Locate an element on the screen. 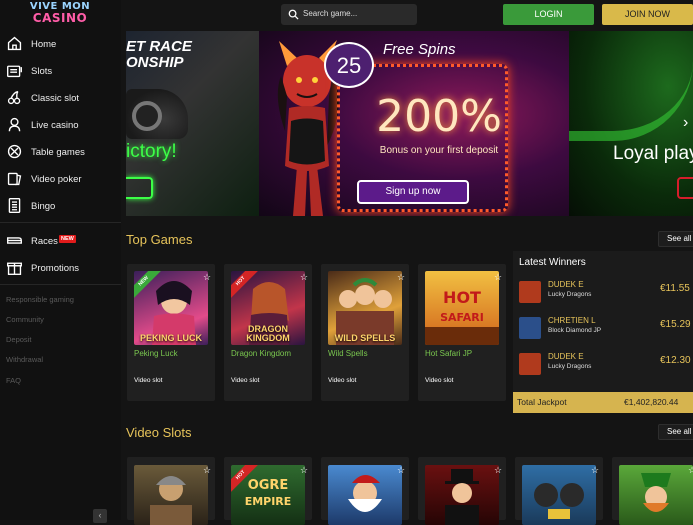  sidebar-item-label: Slots is located at coordinates (42, 71).